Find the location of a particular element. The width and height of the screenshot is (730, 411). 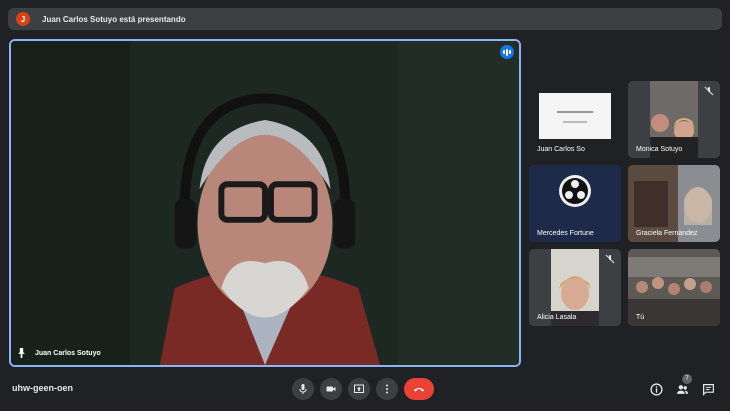

more-options-button is located at coordinates (387, 389).